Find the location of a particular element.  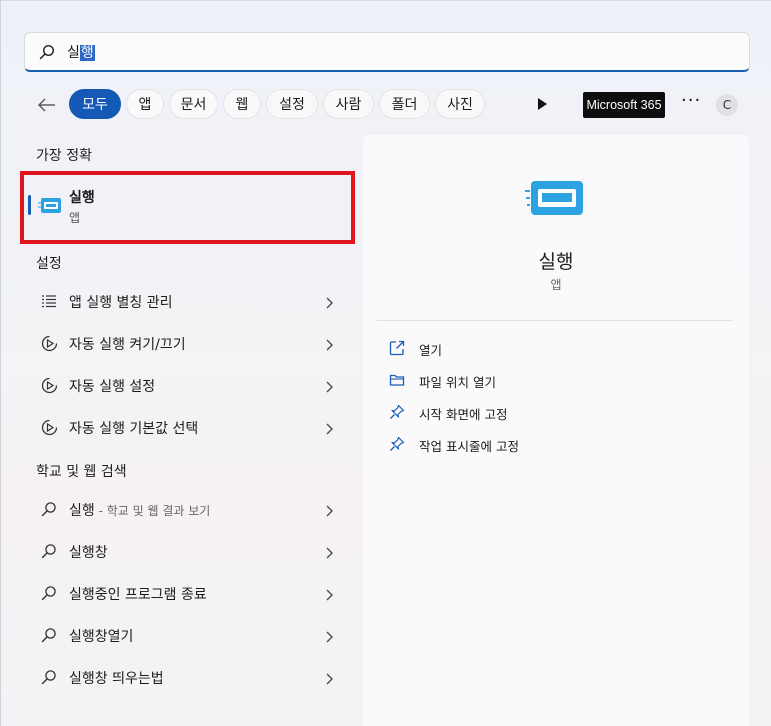

web-result-item: 실행 - 학교 및 웹 결과 보기 is located at coordinates (189, 509).